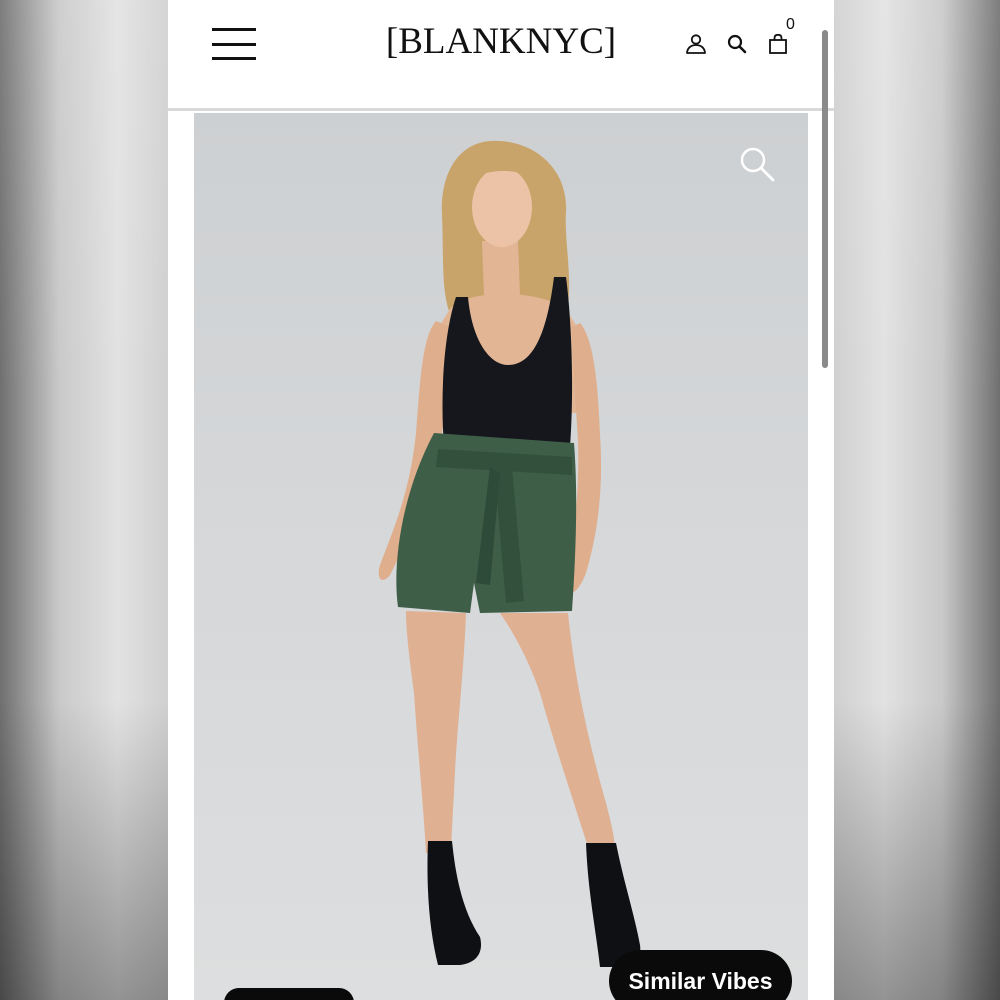  Describe the element at coordinates (700, 975) in the screenshot. I see `similar-vibes-button: Similar Vibes` at that location.